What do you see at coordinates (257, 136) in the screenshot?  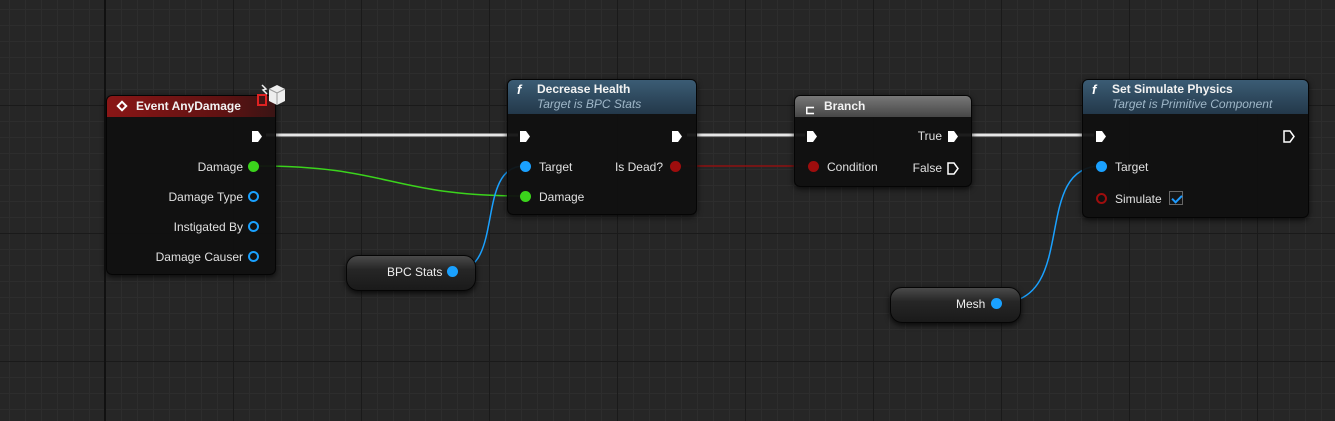 I see `event-exec-out-pin` at bounding box center [257, 136].